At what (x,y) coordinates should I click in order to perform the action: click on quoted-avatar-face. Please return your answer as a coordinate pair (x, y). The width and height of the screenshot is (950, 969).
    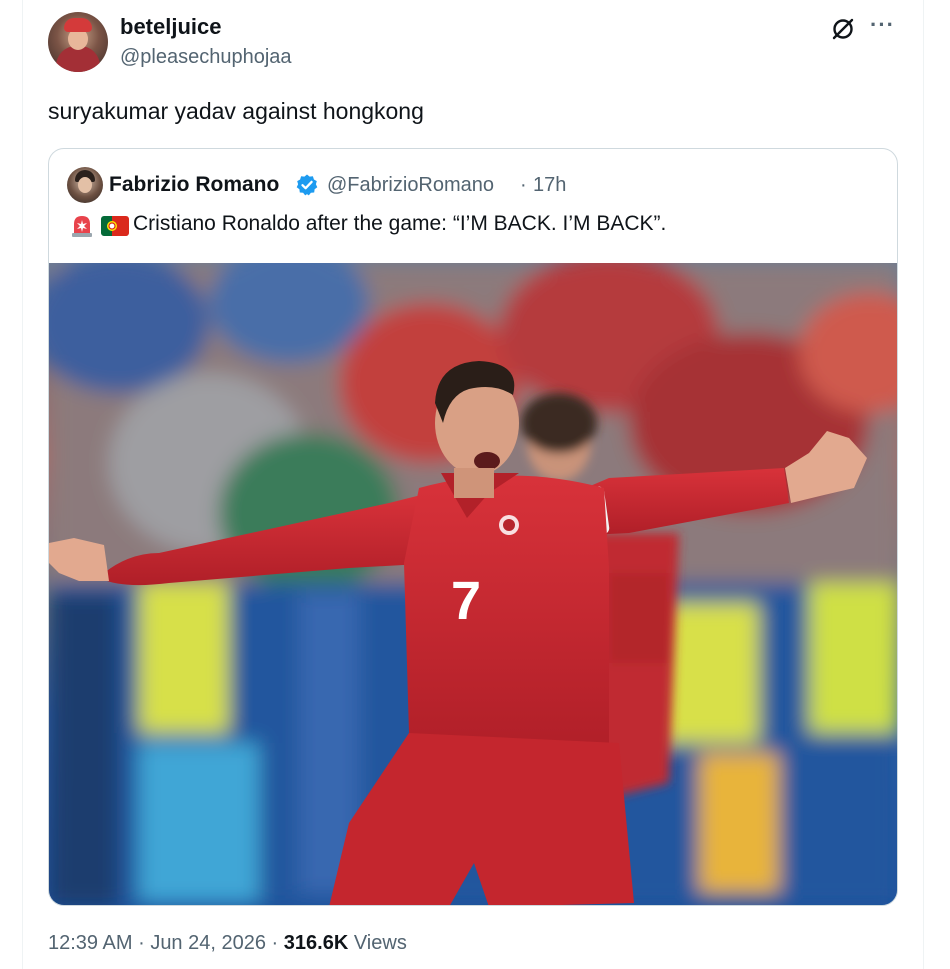
    Looking at the image, I should click on (85, 185).